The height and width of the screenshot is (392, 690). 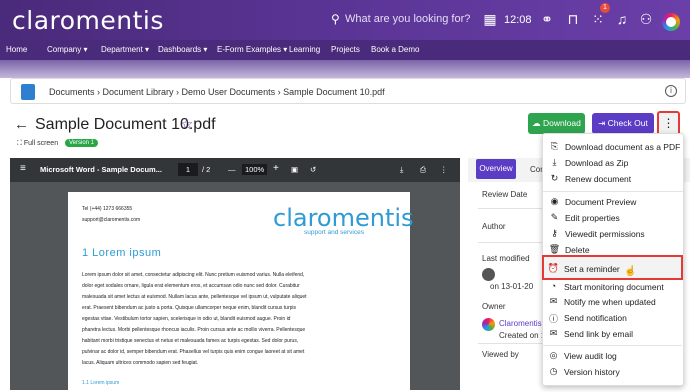 I want to click on alarm-clock-icon: ⏰, so click(x=553, y=268).